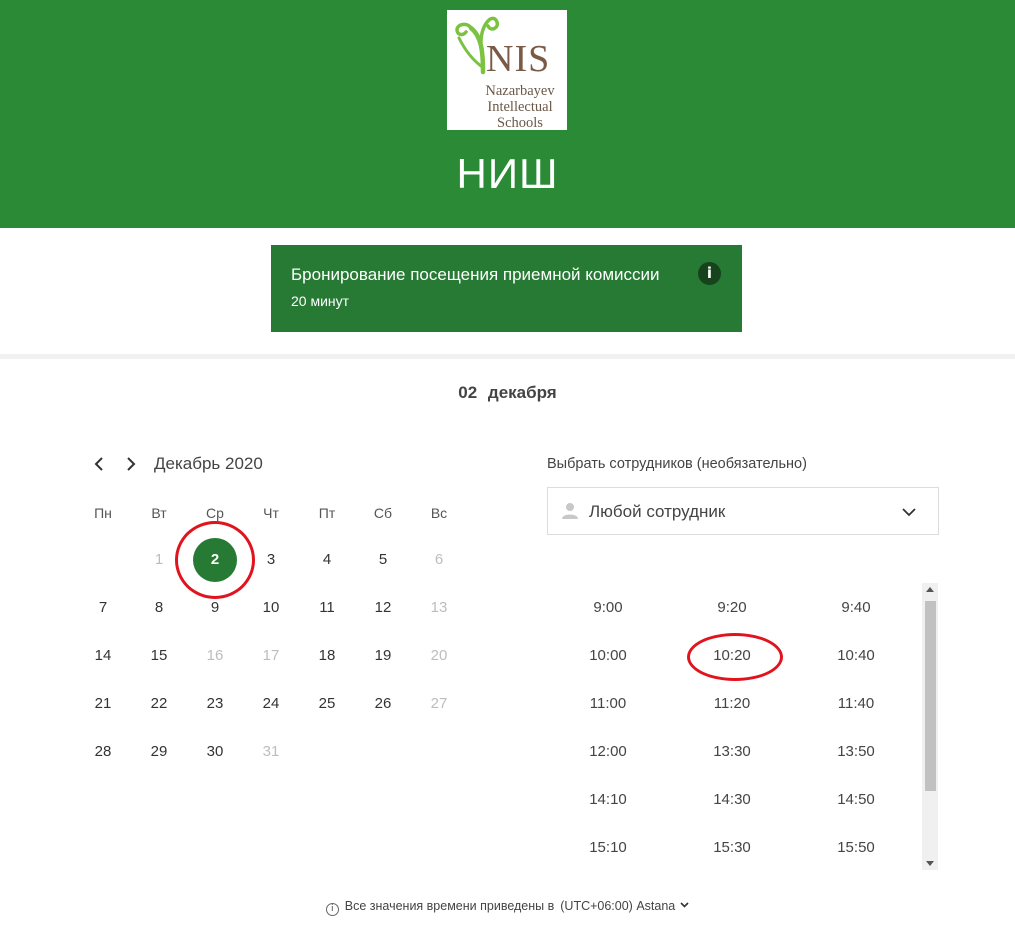  Describe the element at coordinates (159, 752) in the screenshot. I see `calendar-day: 29` at that location.